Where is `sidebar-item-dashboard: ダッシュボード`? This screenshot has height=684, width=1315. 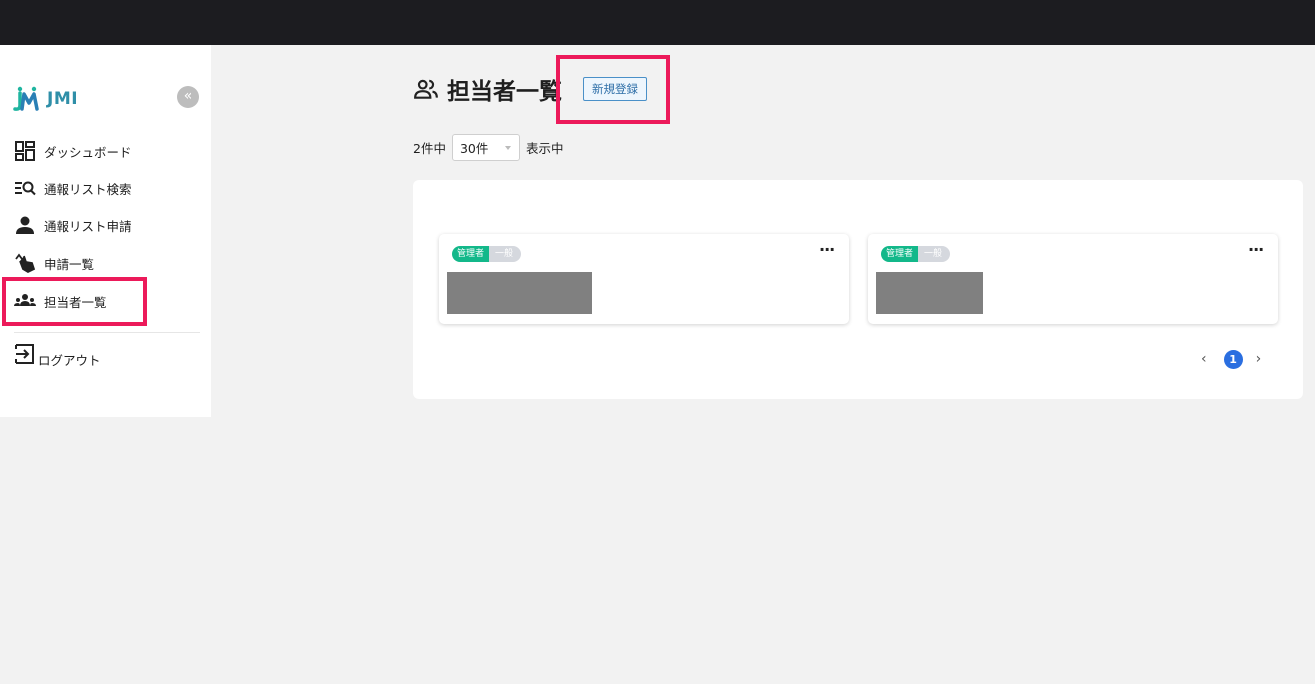
sidebar-item-dashboard: ダッシュボード is located at coordinates (73, 151).